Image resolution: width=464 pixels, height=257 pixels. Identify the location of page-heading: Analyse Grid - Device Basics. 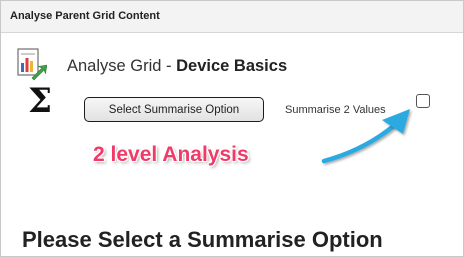
(177, 66).